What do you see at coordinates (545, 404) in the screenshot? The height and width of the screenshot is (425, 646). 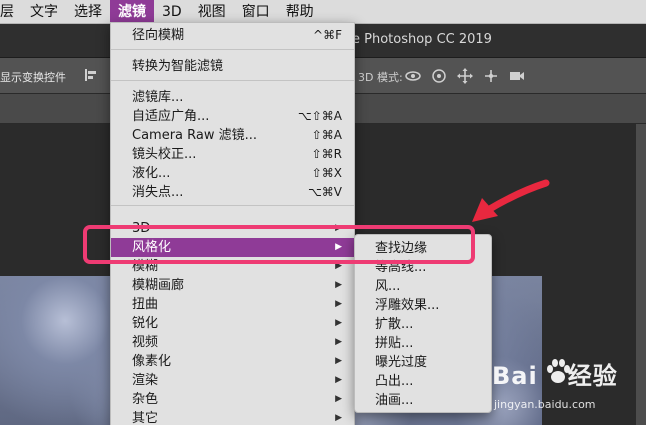 I see `watermark-url: jingyan.baidu.com` at bounding box center [545, 404].